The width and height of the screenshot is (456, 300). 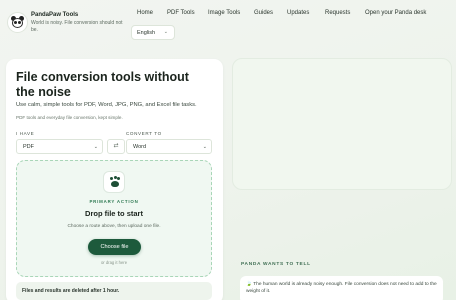 I want to click on nav-item-requests: Requests, so click(x=337, y=13).